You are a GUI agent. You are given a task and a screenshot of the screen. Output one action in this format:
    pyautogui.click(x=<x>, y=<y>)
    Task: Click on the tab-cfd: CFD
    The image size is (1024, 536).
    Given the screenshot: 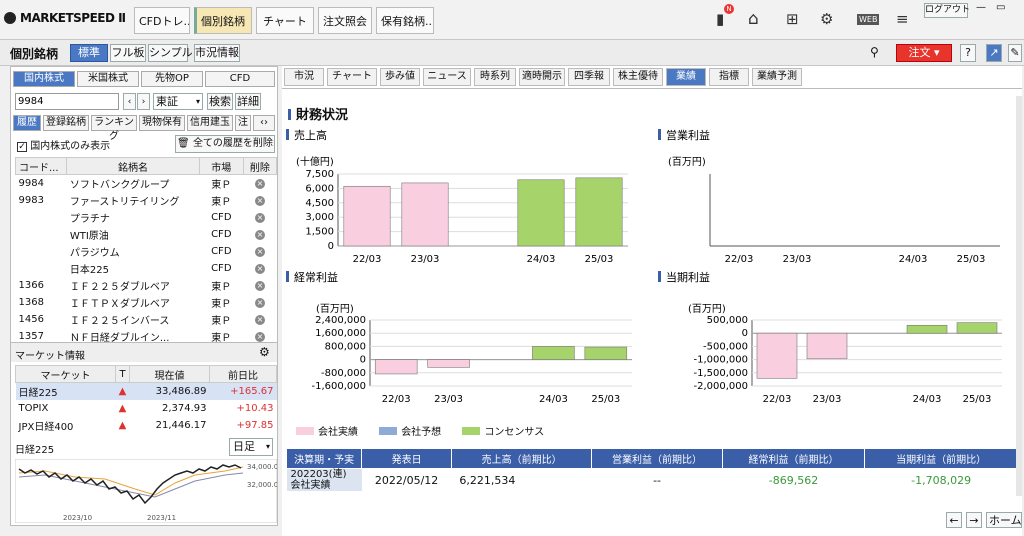 What is the action you would take?
    pyautogui.click(x=240, y=79)
    